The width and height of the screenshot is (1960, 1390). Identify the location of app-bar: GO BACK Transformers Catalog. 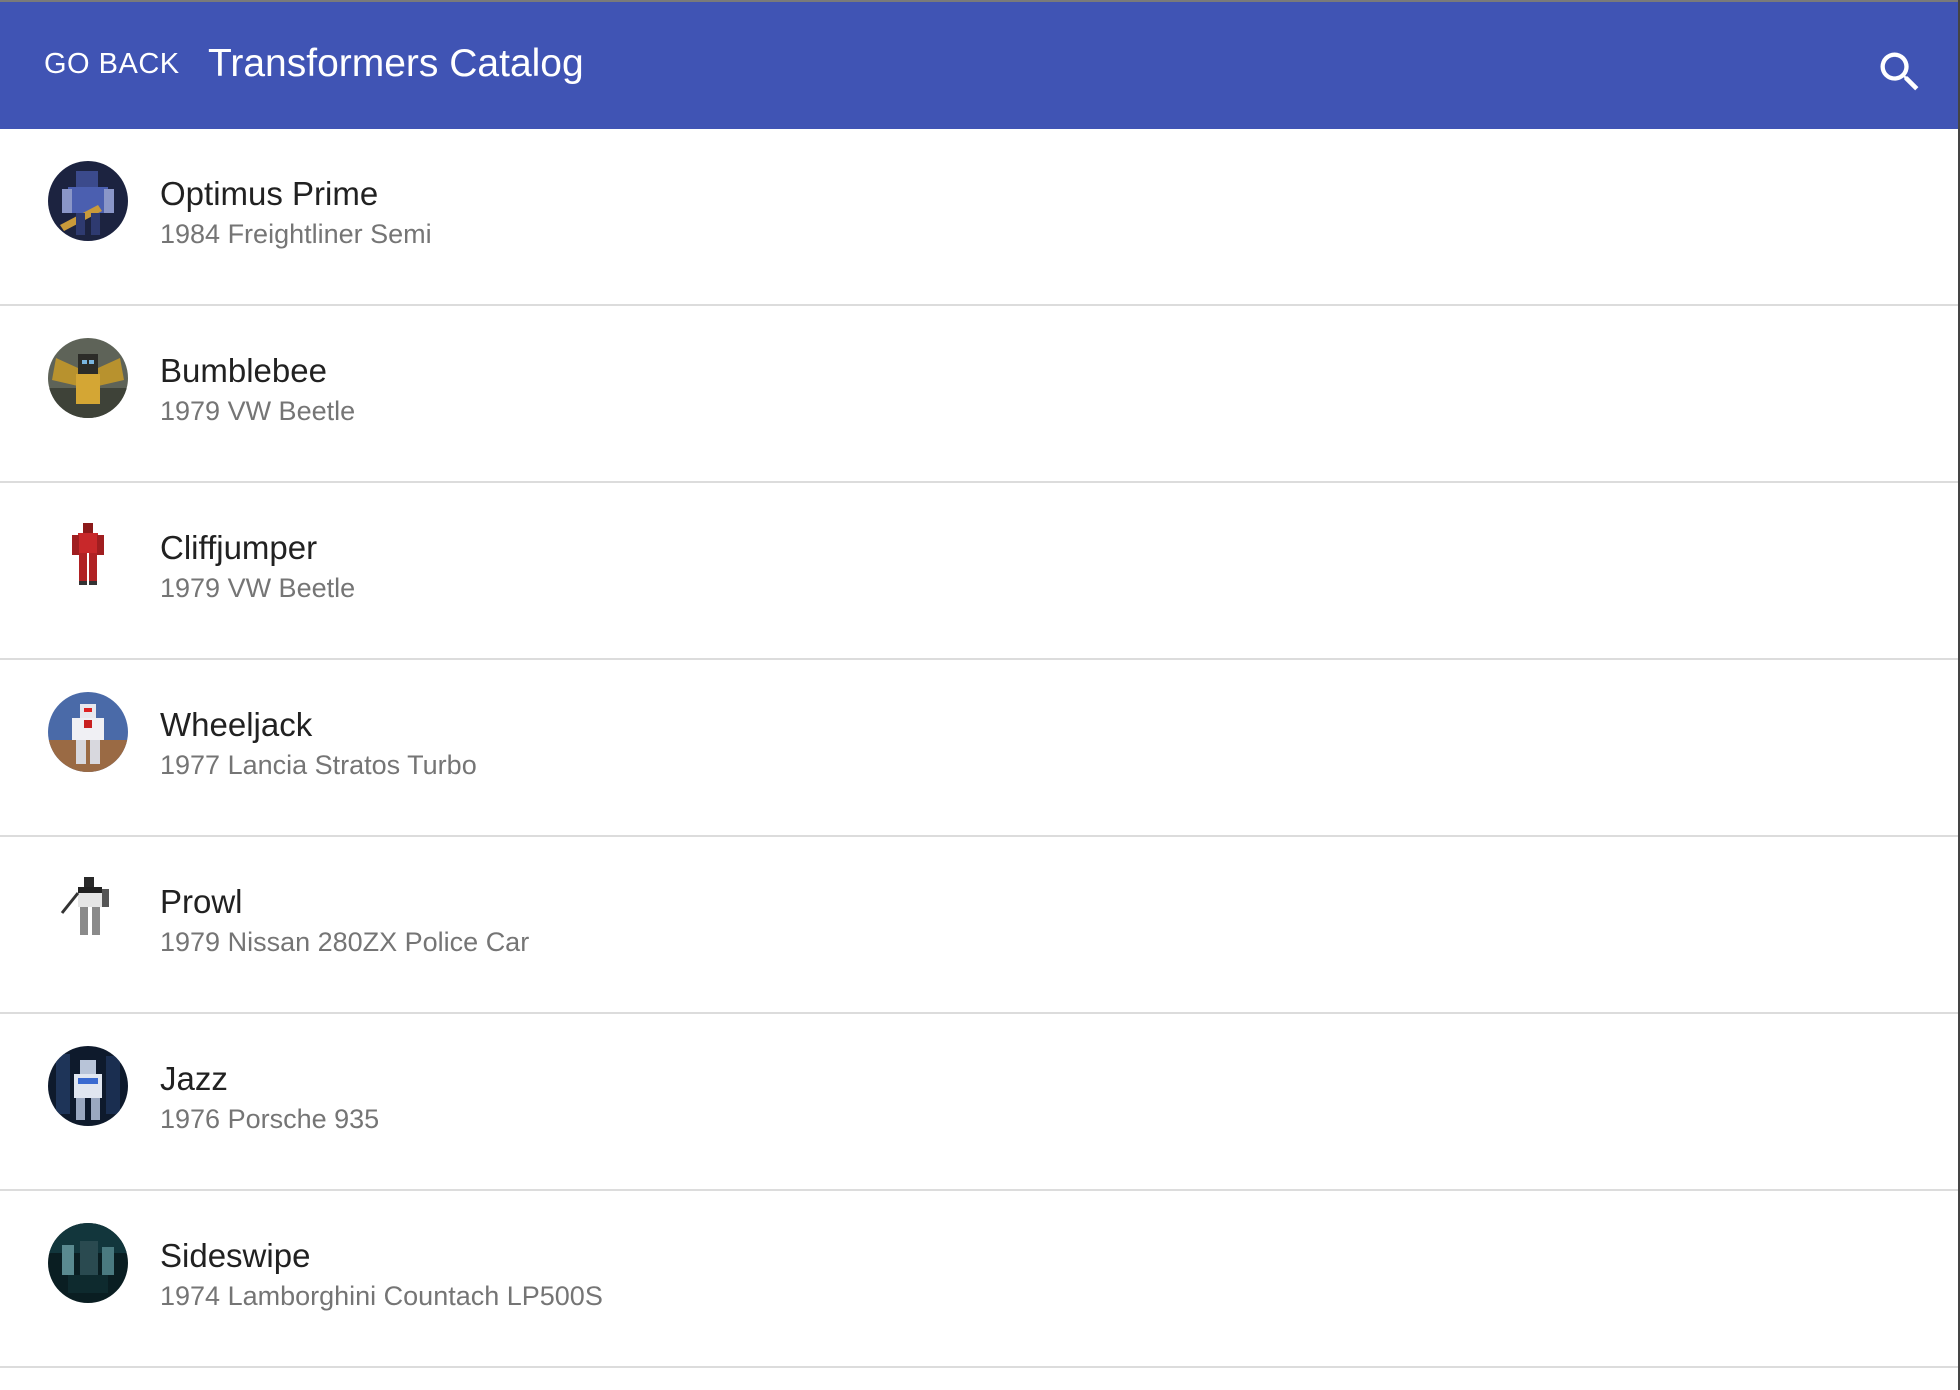
(979, 64).